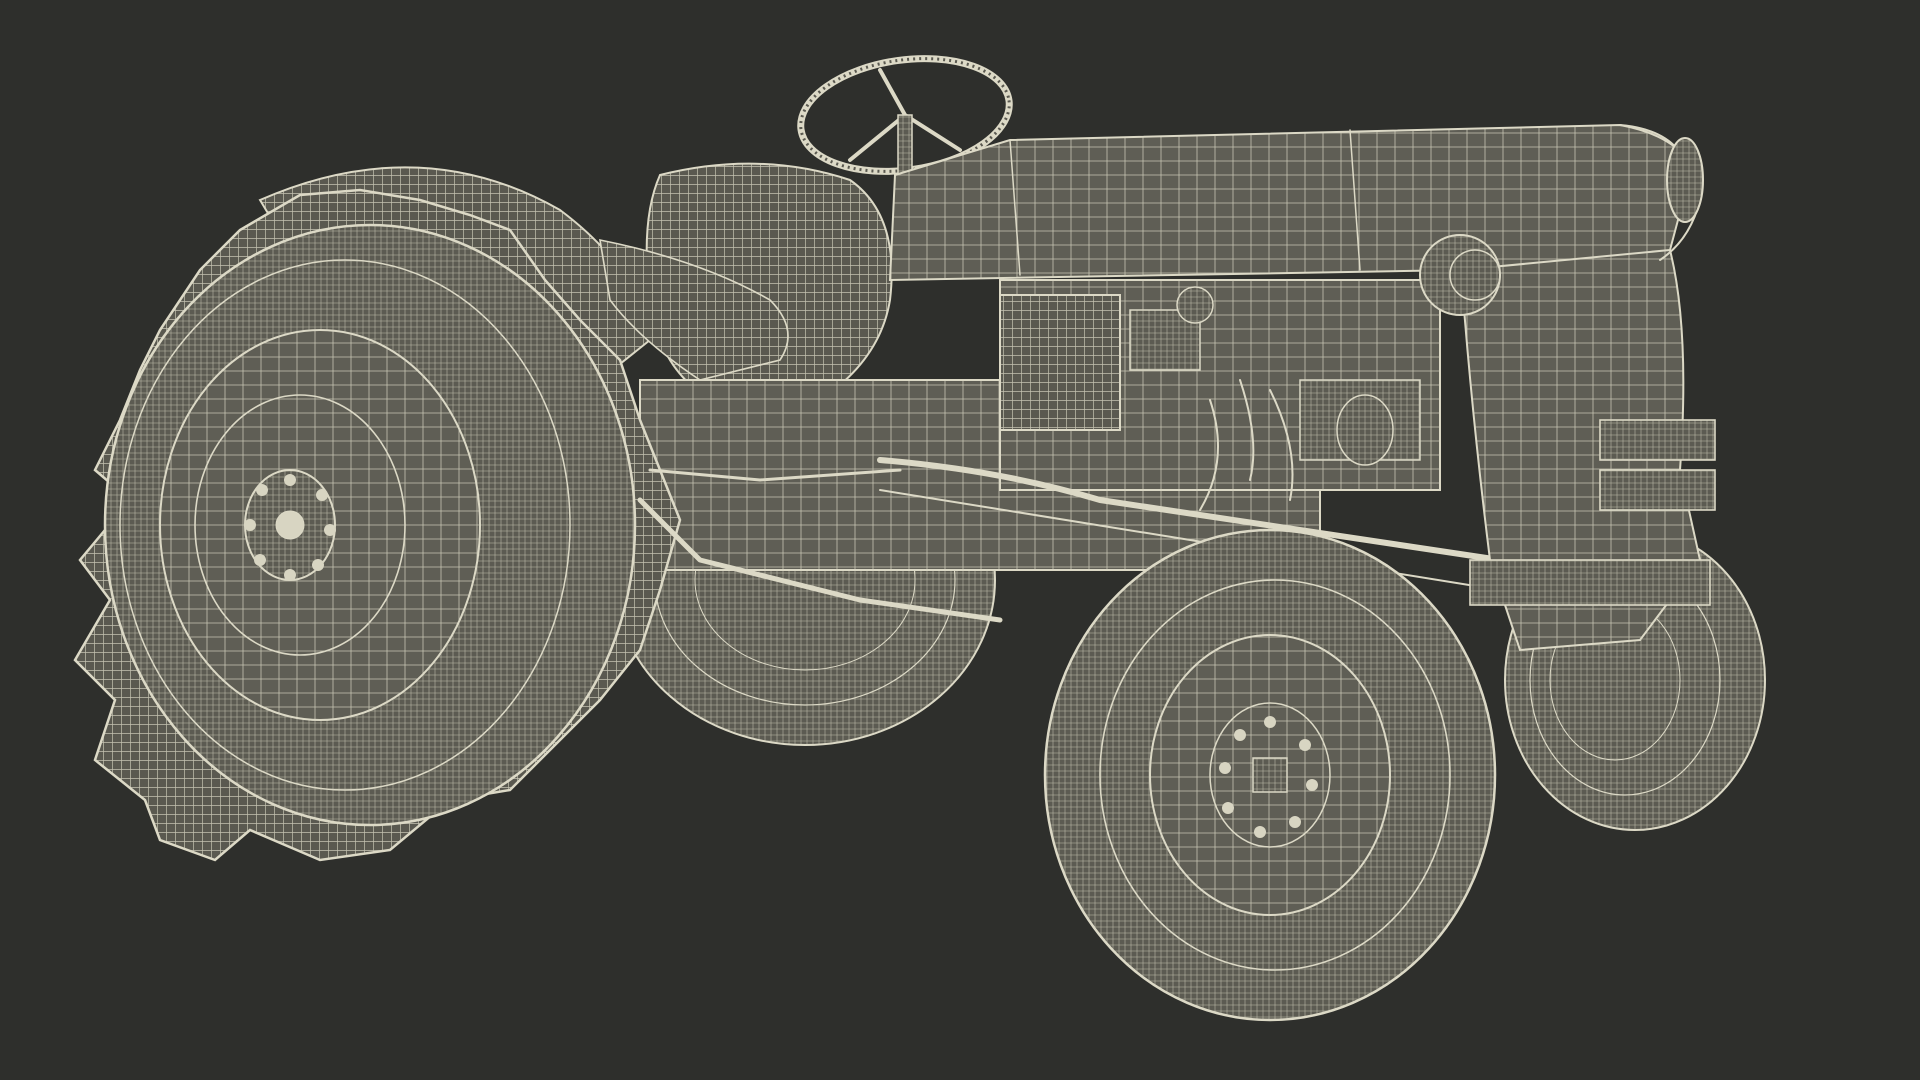 The image size is (1920, 1080). What do you see at coordinates (1270, 775) in the screenshot?
I see `front-wheel-near` at bounding box center [1270, 775].